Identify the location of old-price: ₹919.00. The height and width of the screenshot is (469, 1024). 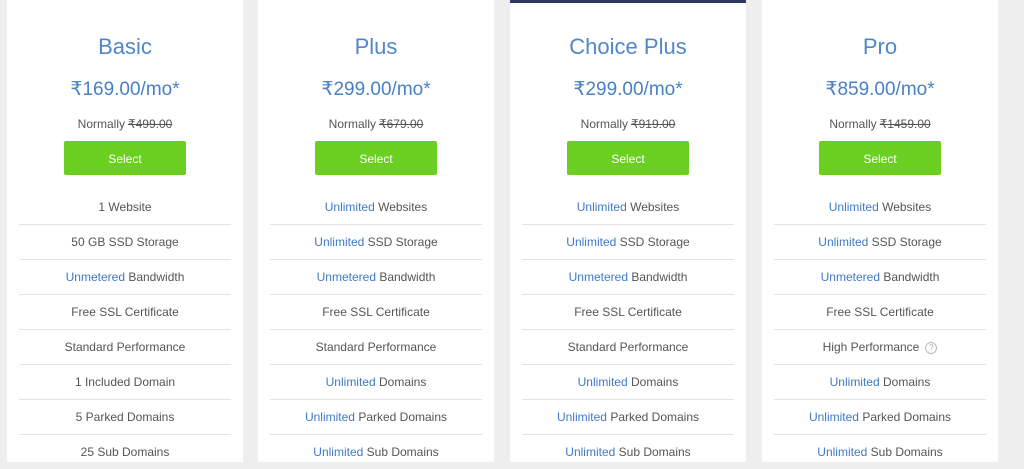
(653, 124).